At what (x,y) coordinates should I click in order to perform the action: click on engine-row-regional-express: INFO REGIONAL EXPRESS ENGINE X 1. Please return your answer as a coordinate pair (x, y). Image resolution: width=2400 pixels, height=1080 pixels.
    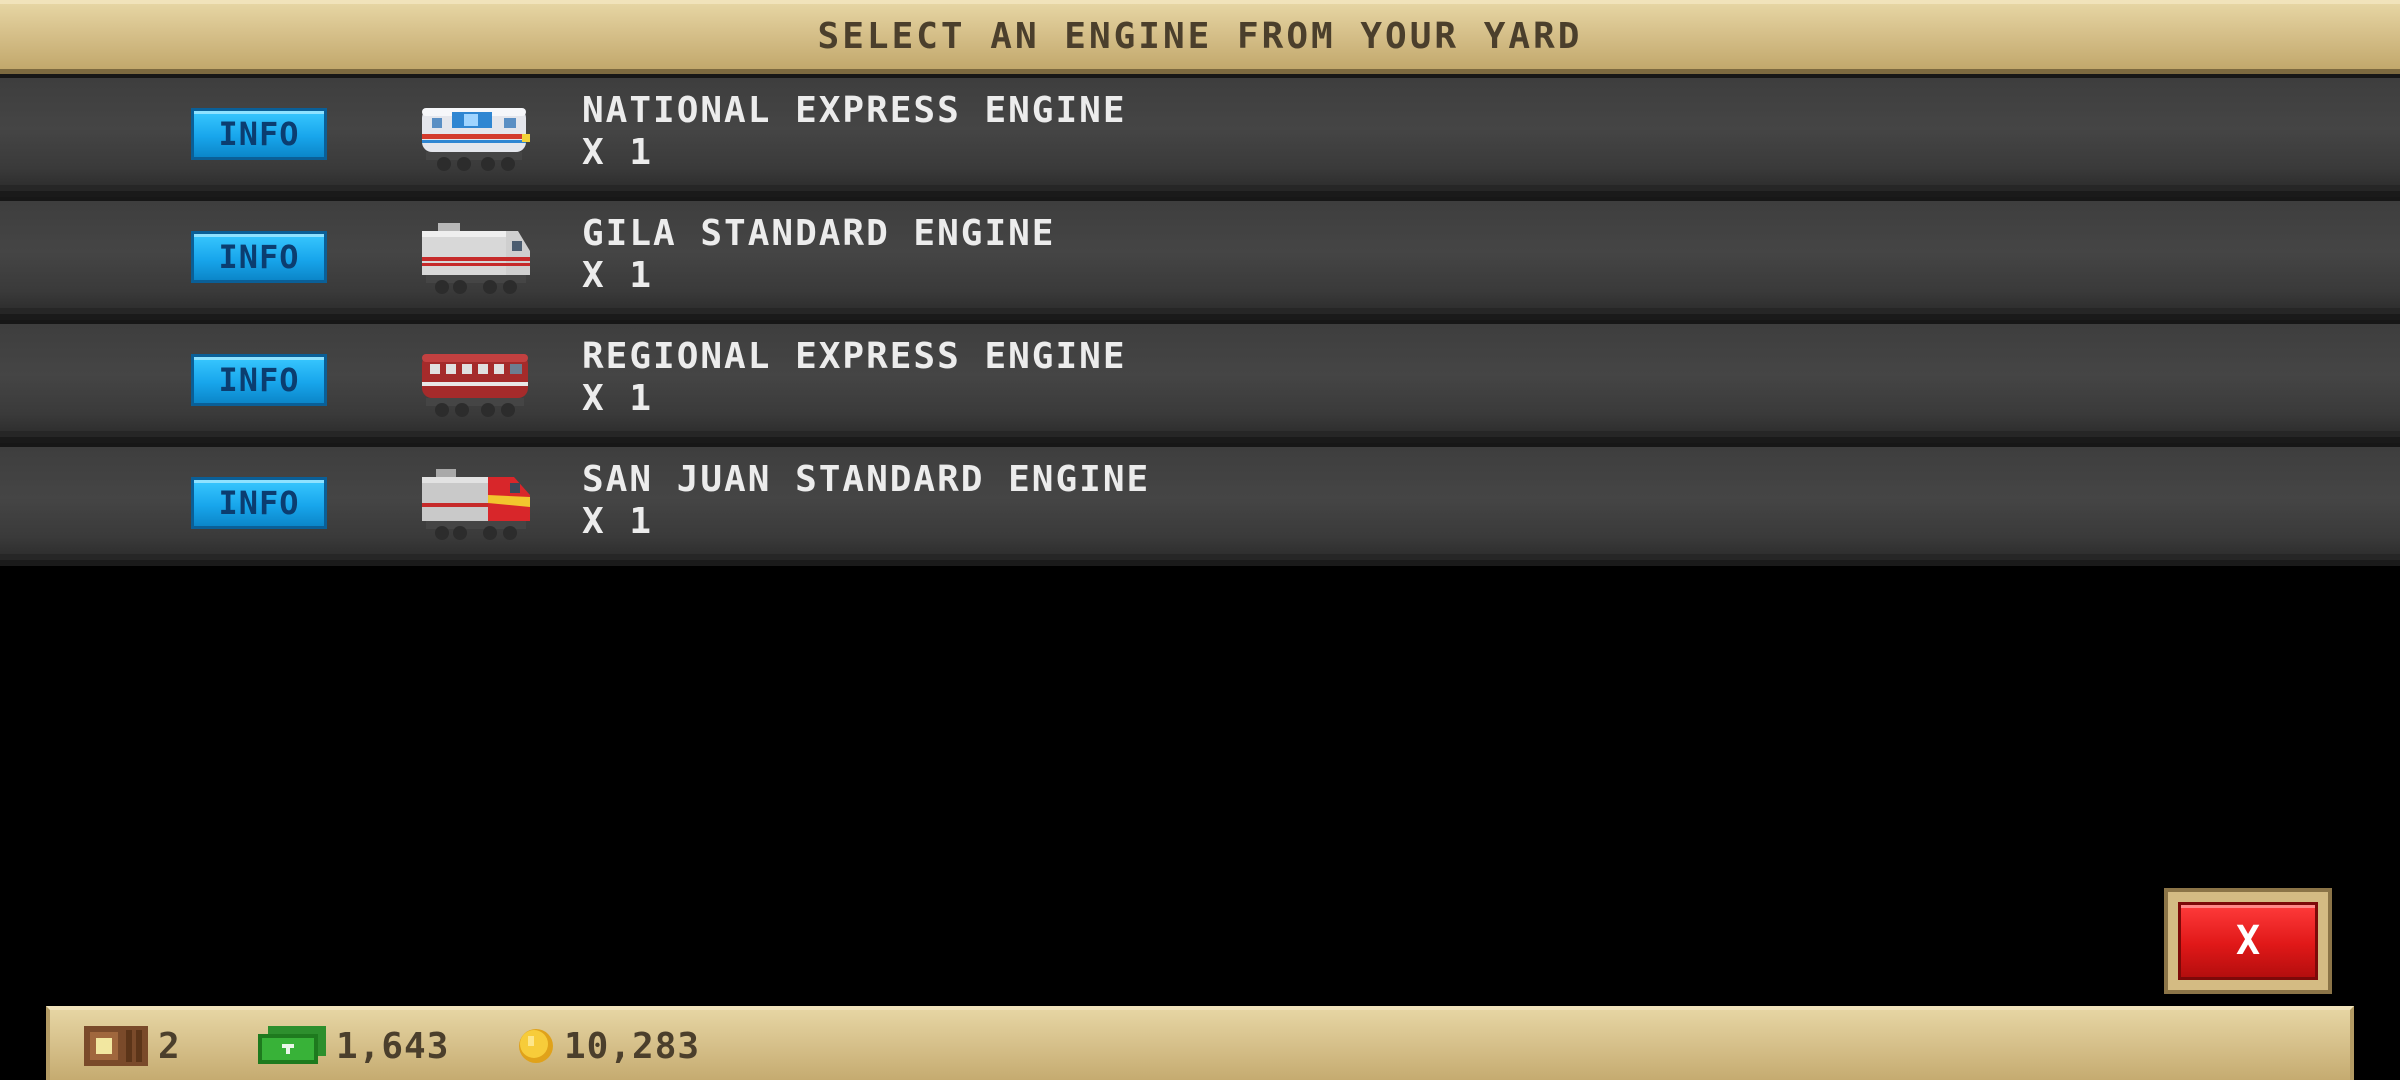
    Looking at the image, I should click on (1200, 381).